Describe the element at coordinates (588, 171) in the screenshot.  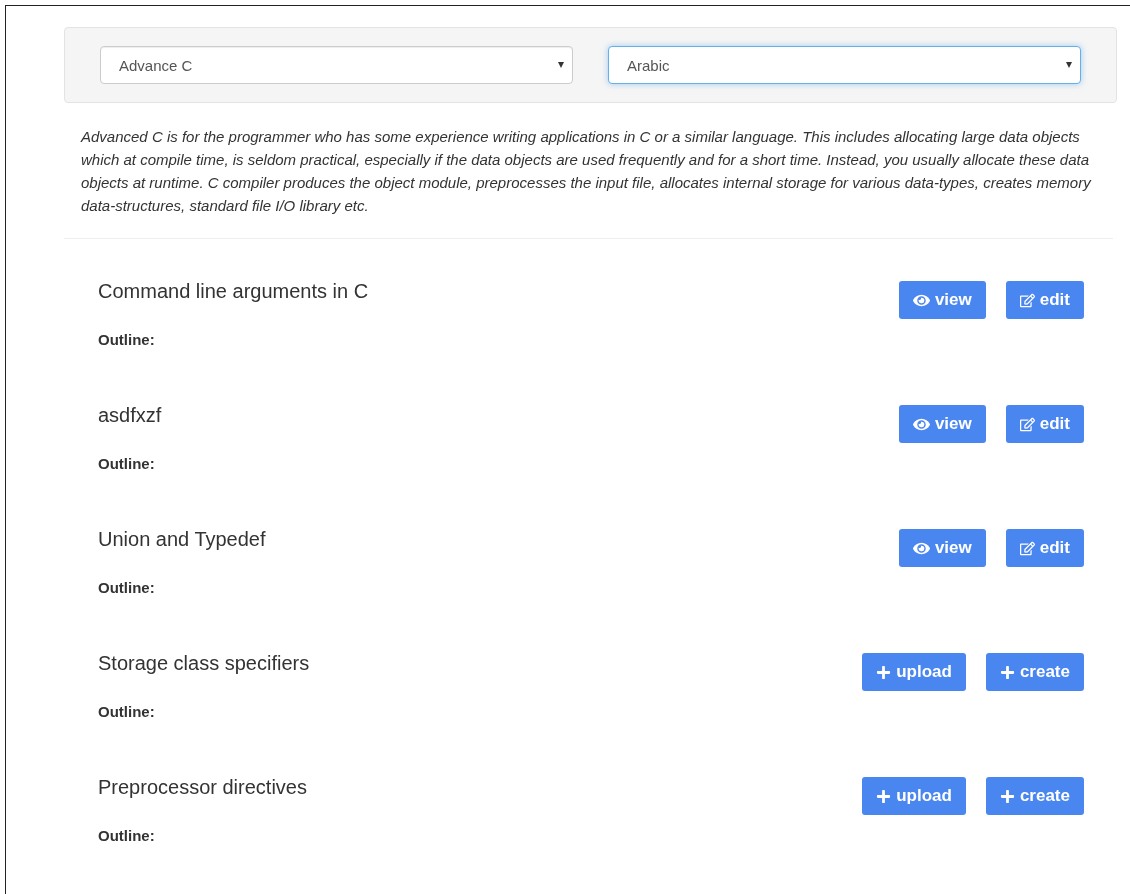
I see `course-description: Advanced C is for the programmer who has some experience writing applications in C or a similar language. This includes allocating large data objects which at compile time, is seldom practical, especially if the data objects are used frequently and for a short time. Instead, you usually allocate these data objects at runtime. C compiler produces the object module, preprocesses the input file, allocates internal storage for various data-types, creates memory data-structures, standard file I/O library etc.` at that location.